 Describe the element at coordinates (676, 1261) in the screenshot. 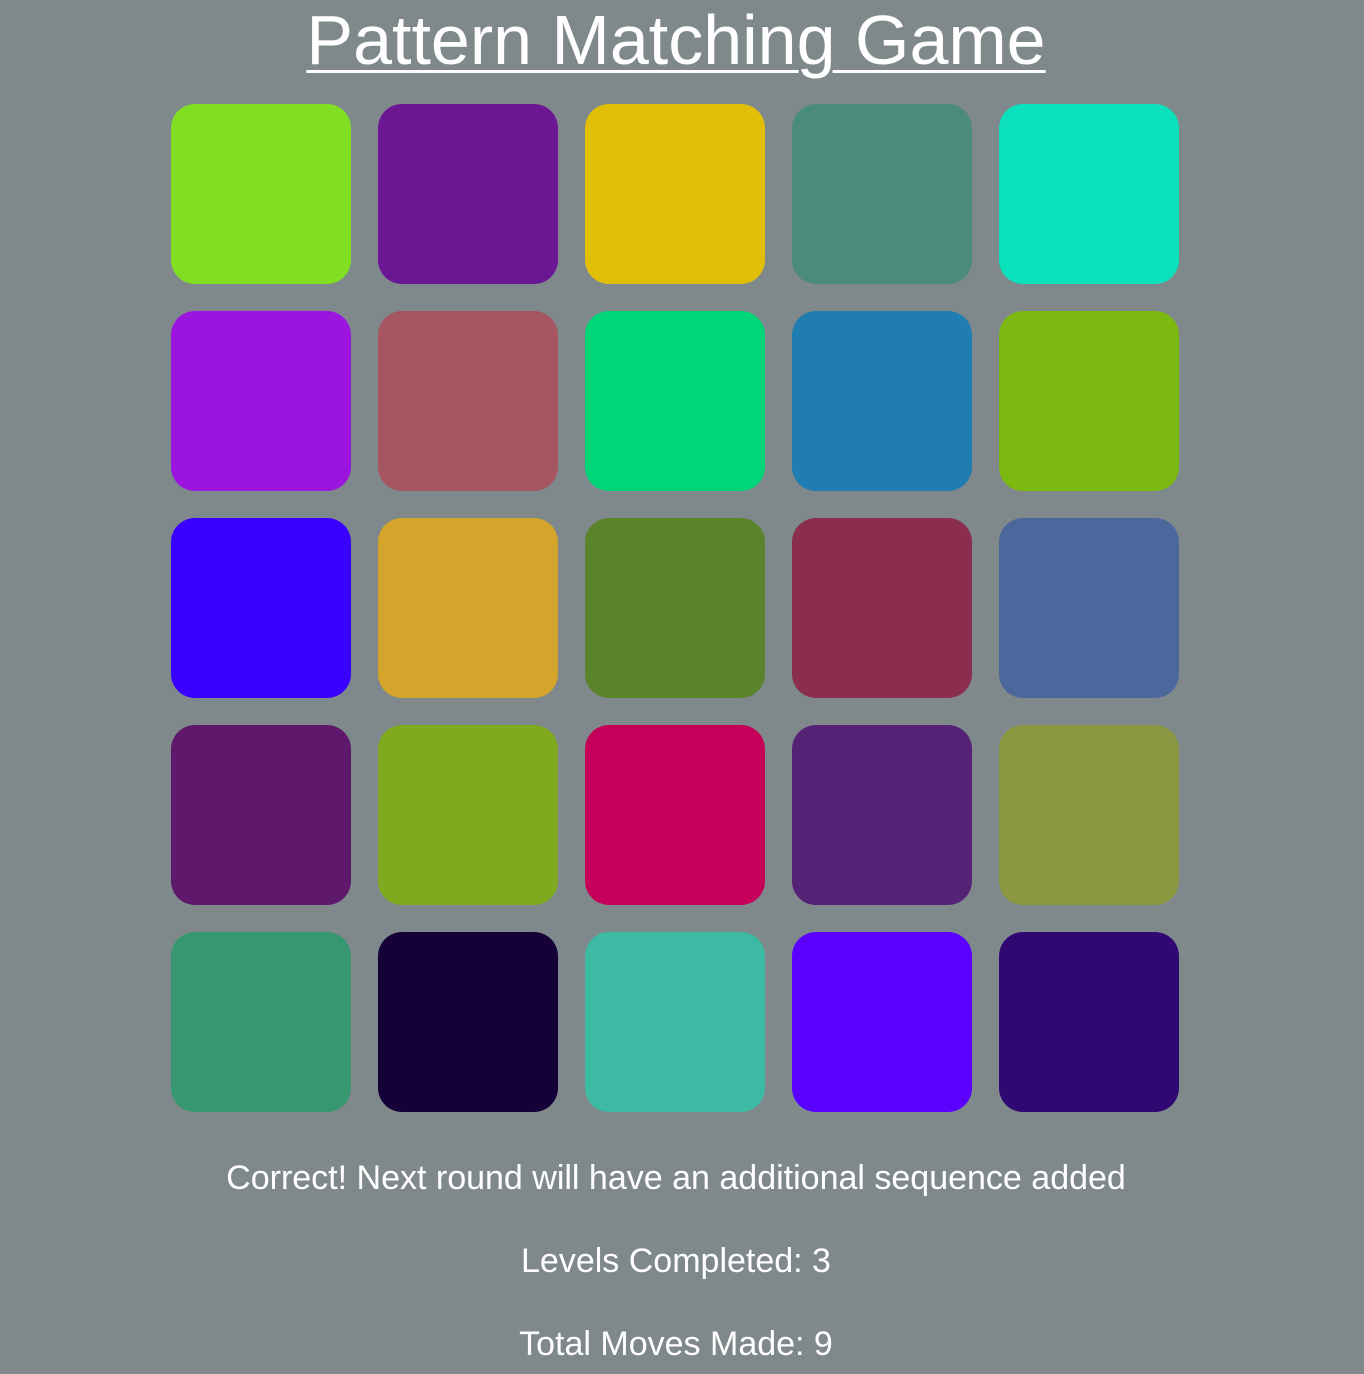

I see `levels-completed: Levels Completed: 3` at that location.